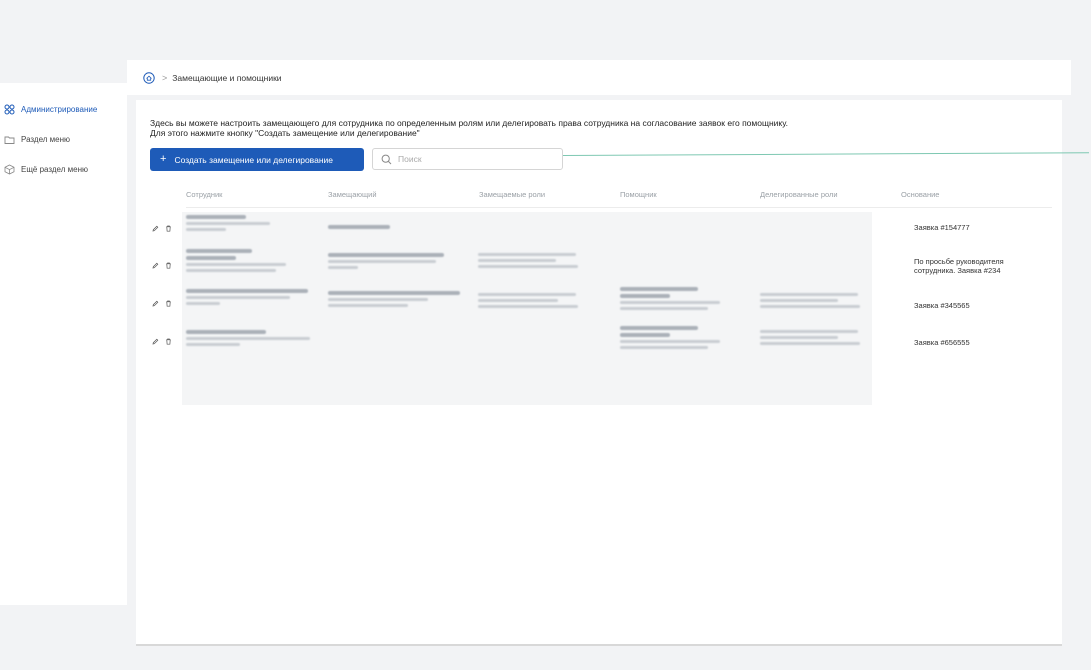 Image resolution: width=1091 pixels, height=670 pixels. Describe the element at coordinates (54, 169) in the screenshot. I see `sidebar-item-label: Ещё раздел меню` at that location.